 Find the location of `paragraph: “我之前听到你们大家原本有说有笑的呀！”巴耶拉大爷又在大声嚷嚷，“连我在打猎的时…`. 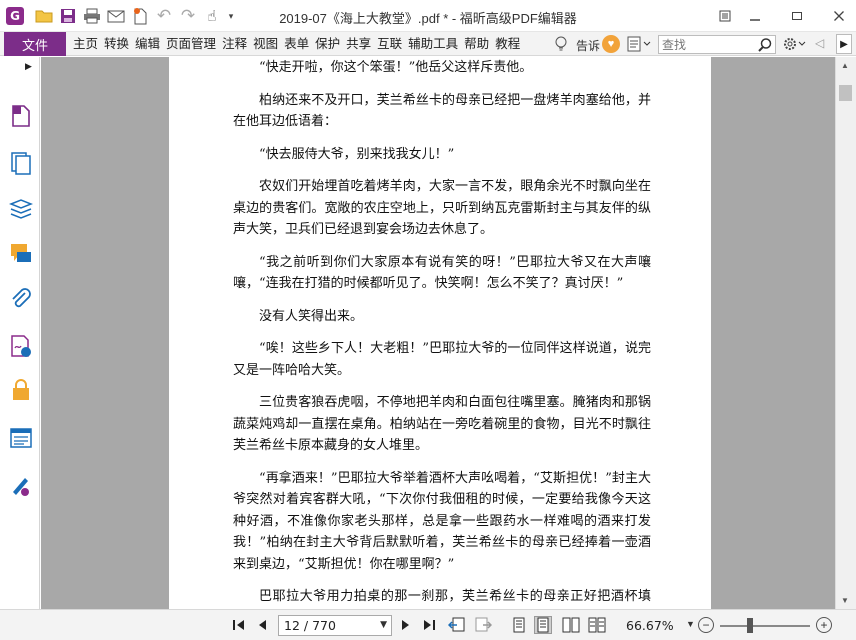

paragraph: “我之前听到你们大家原本有说有笑的呀！”巴耶拉大爷又在大声嚷嚷，“连我在打猎的时… is located at coordinates (442, 273).